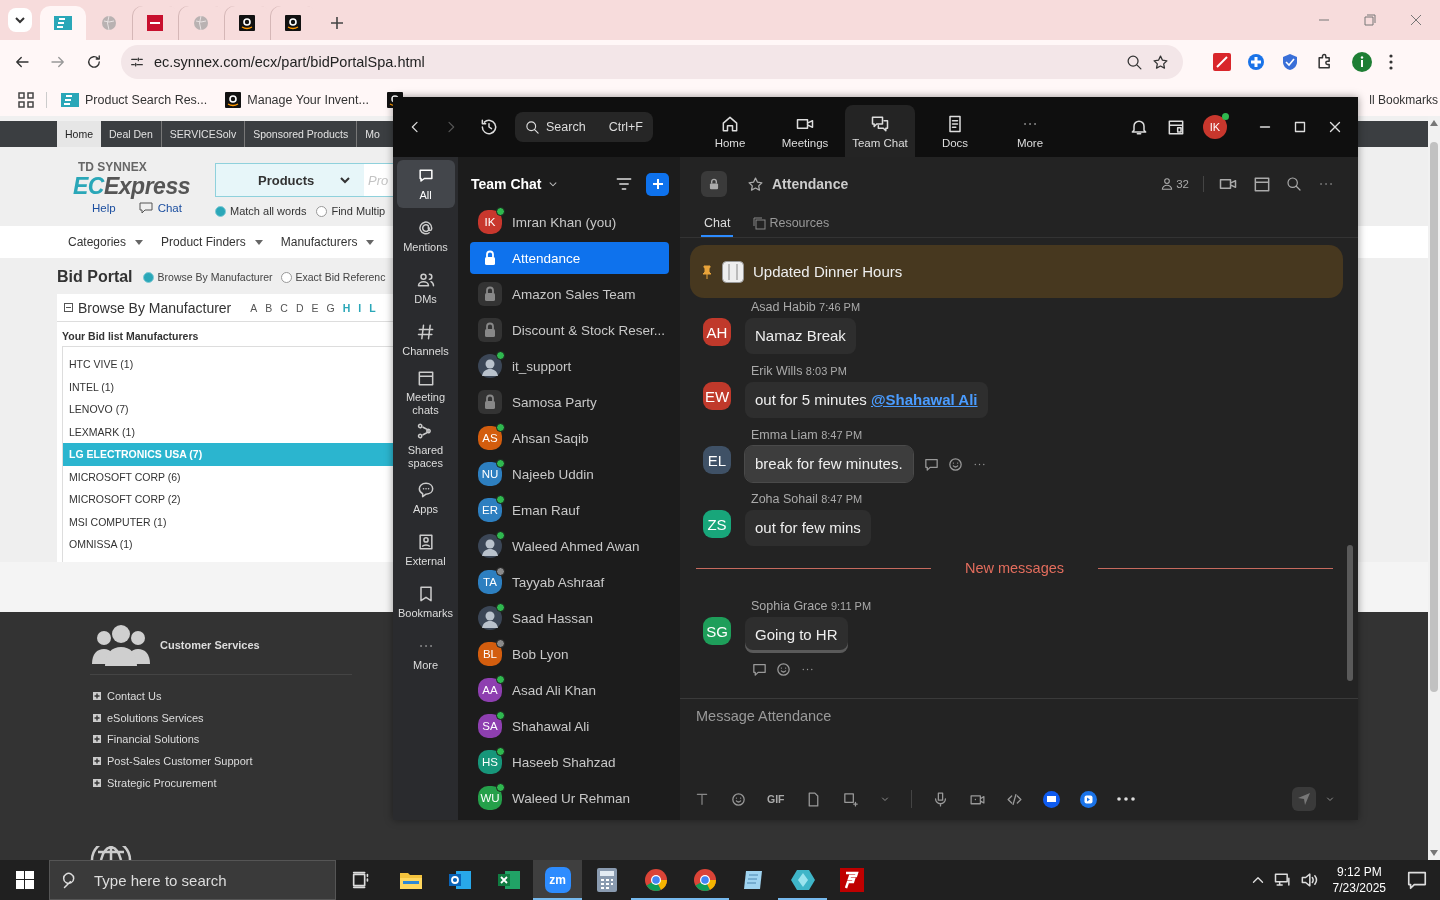 This screenshot has height=900, width=1440. Describe the element at coordinates (569, 762) in the screenshot. I see `chat-list-item: HS Haseeb Shahzad` at that location.